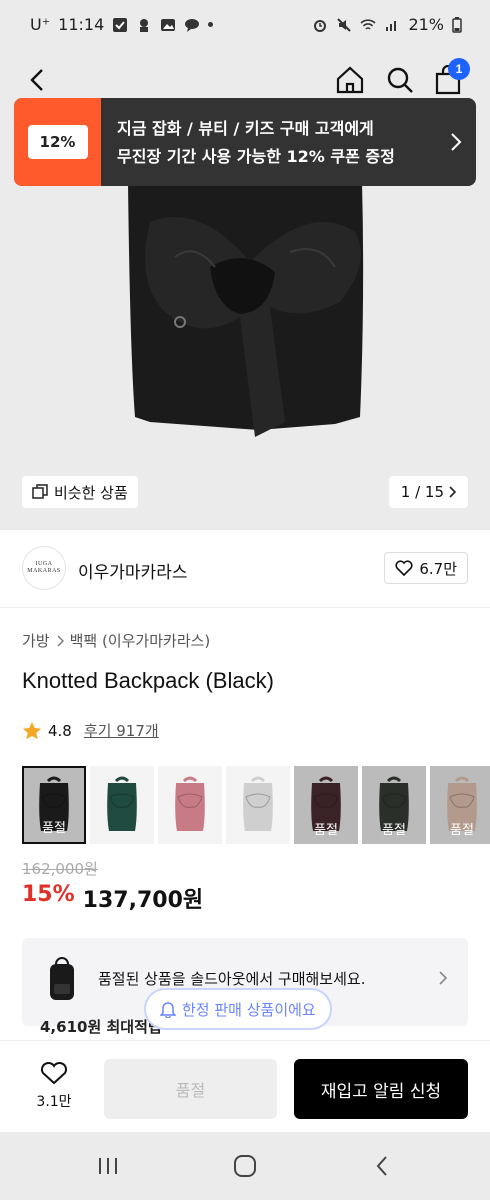 Image resolution: width=490 pixels, height=1200 pixels. I want to click on recent-apps-icon, so click(108, 1166).